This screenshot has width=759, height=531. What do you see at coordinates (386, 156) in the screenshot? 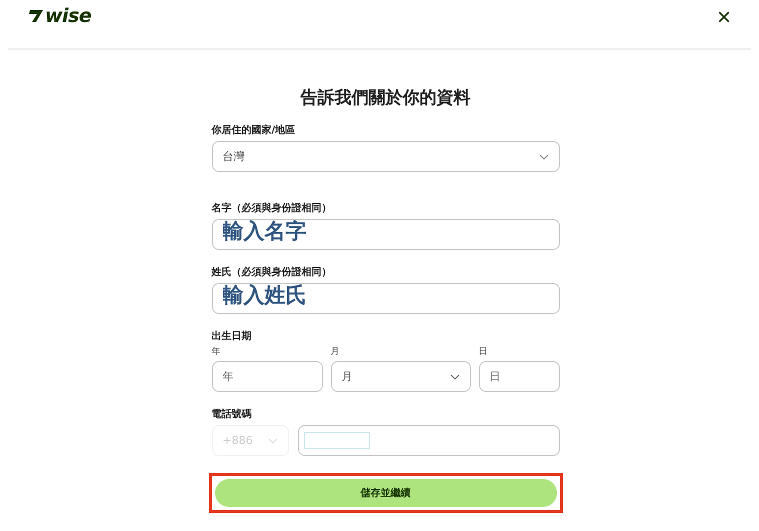
I see `country-select: 台灣` at bounding box center [386, 156].